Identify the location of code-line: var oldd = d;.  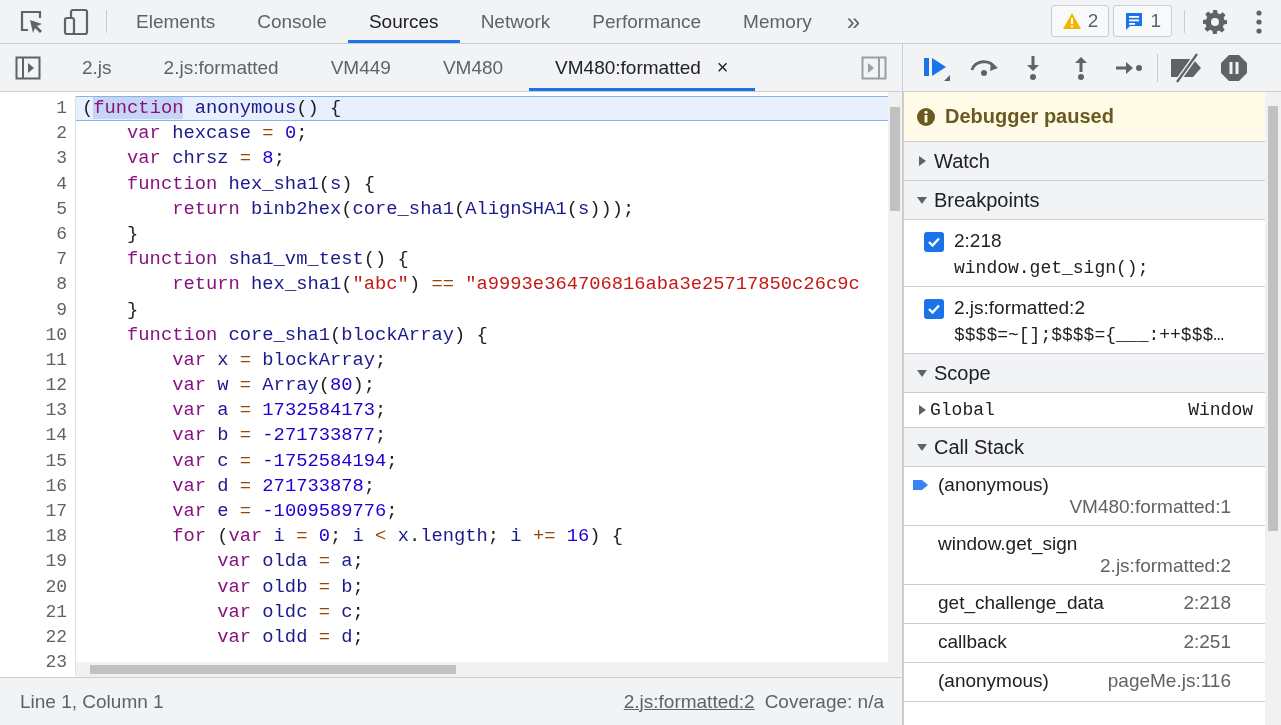
(290, 637).